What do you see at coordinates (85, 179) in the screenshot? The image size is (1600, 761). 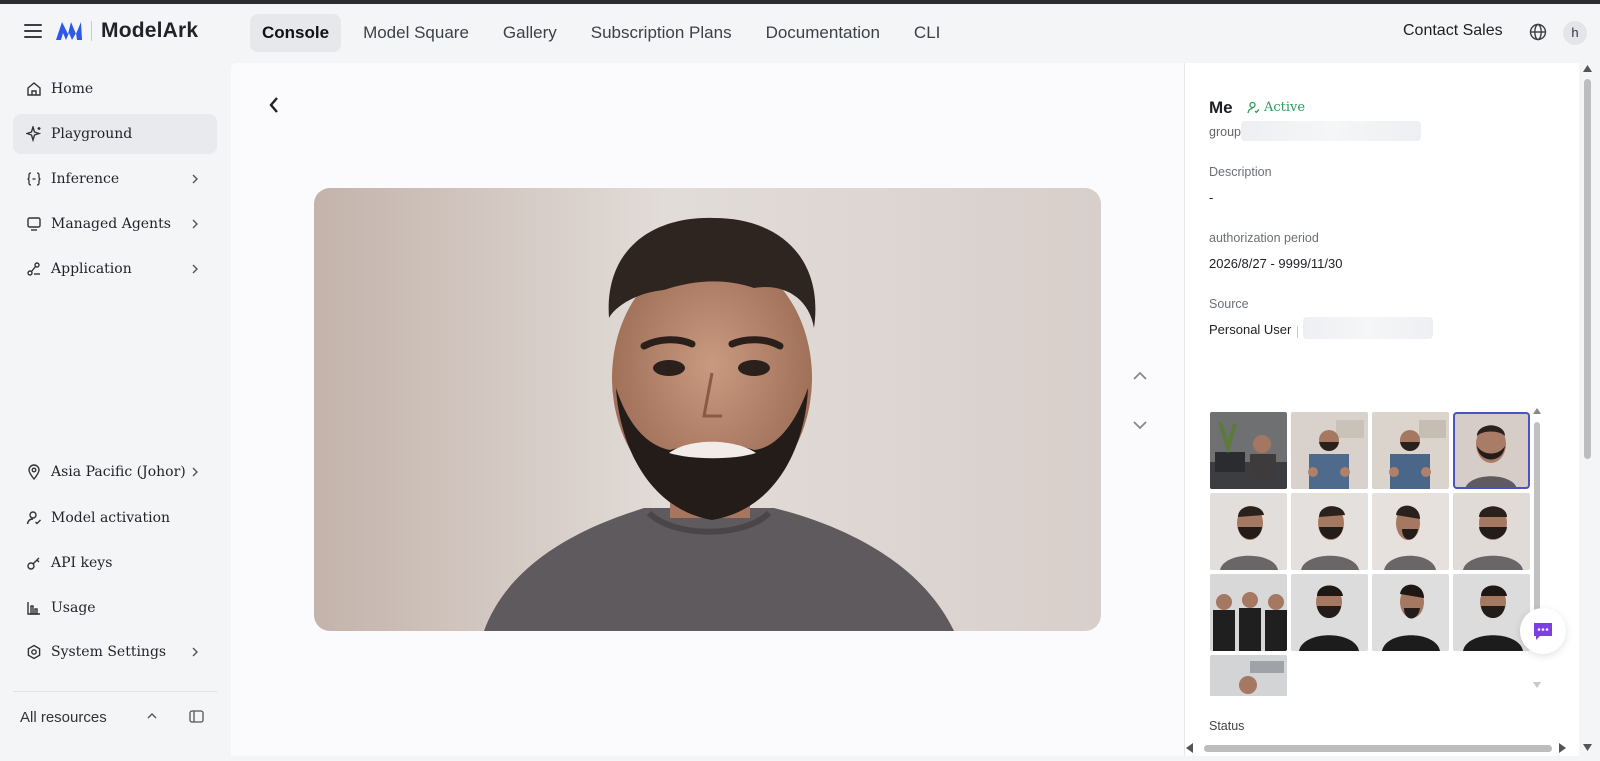 I see `sidebar-item-label: Inference` at bounding box center [85, 179].